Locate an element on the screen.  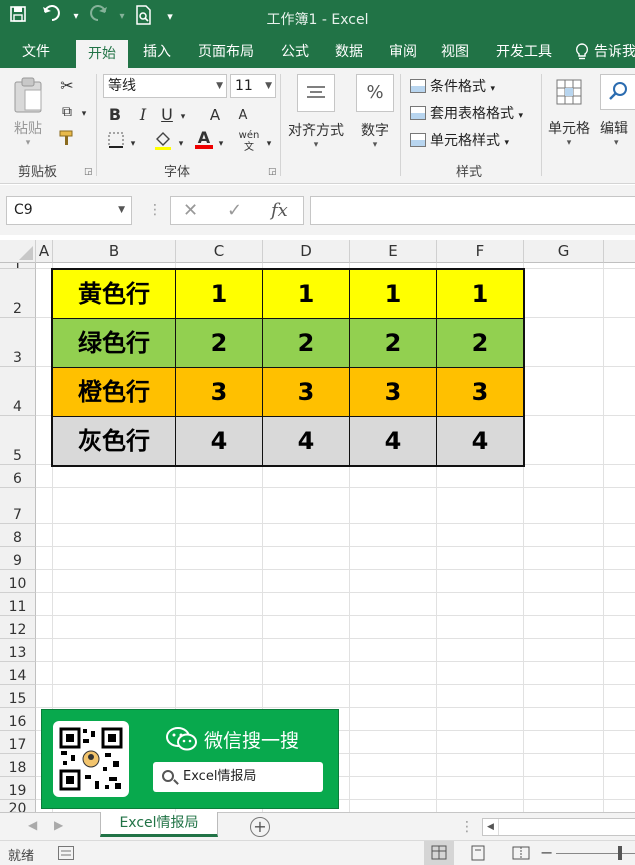
tab-view: 视图 is located at coordinates (455, 52).